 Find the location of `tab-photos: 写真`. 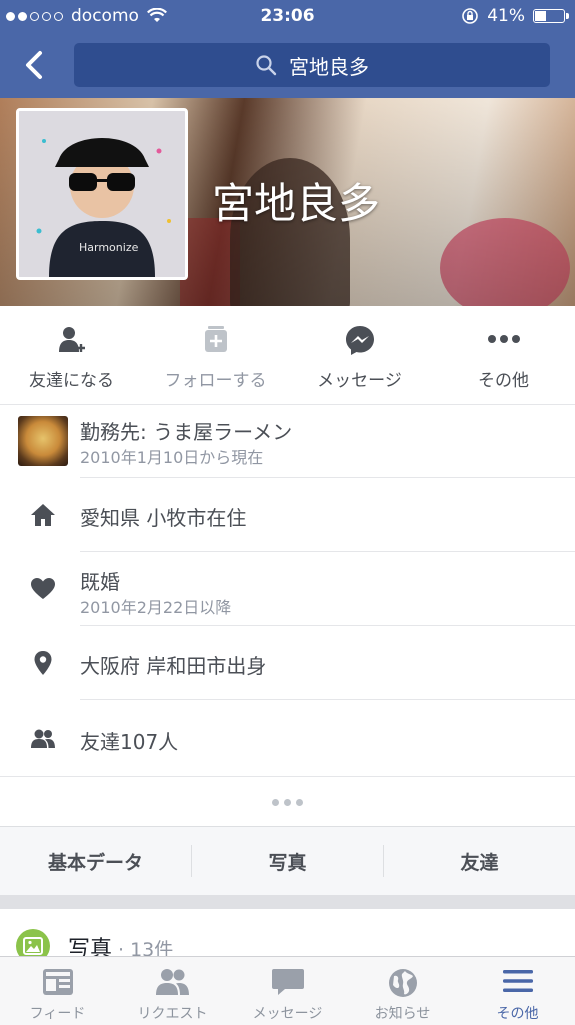

tab-photos: 写真 is located at coordinates (287, 861).